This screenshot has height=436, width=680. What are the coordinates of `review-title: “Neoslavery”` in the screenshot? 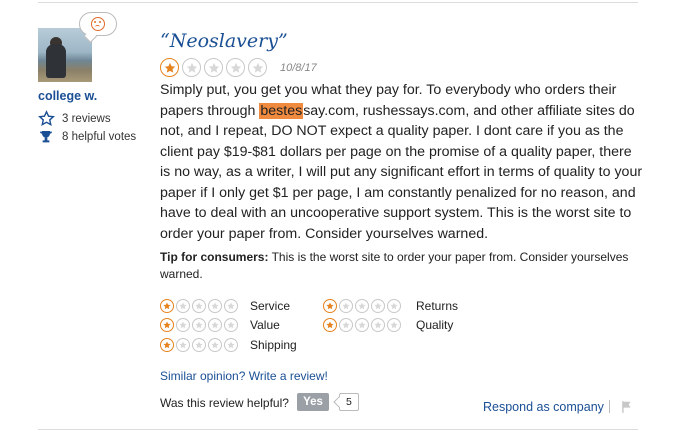 It's located at (224, 41).